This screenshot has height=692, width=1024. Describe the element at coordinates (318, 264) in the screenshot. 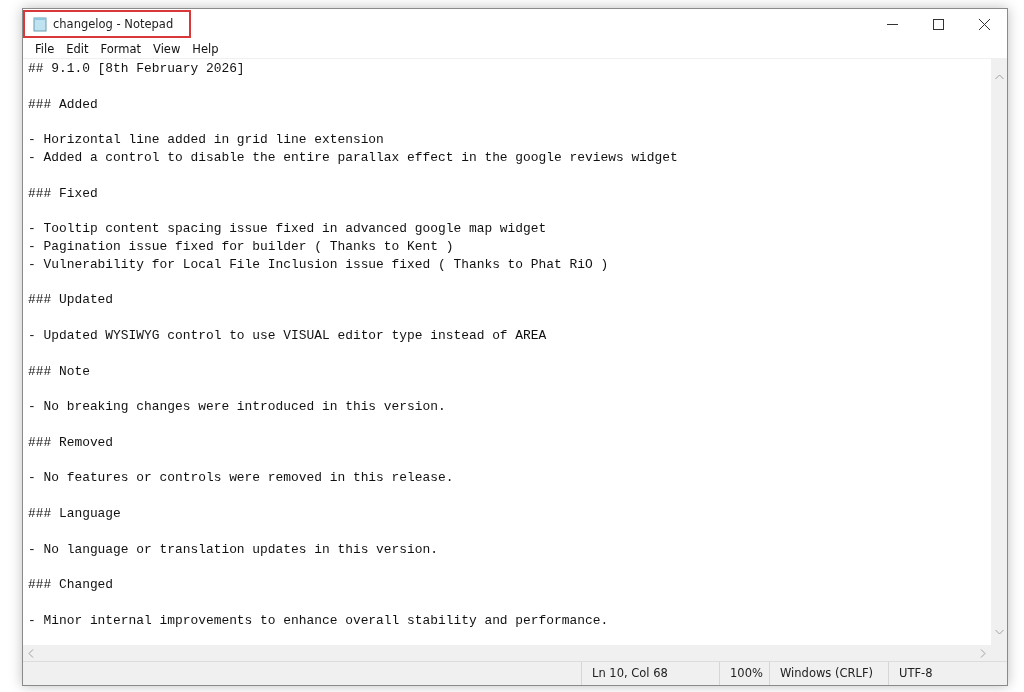

I see `changelog-line: - Vulnerability for Local File Inclusion issue fixed ( Thanks to Phat RiO )` at that location.